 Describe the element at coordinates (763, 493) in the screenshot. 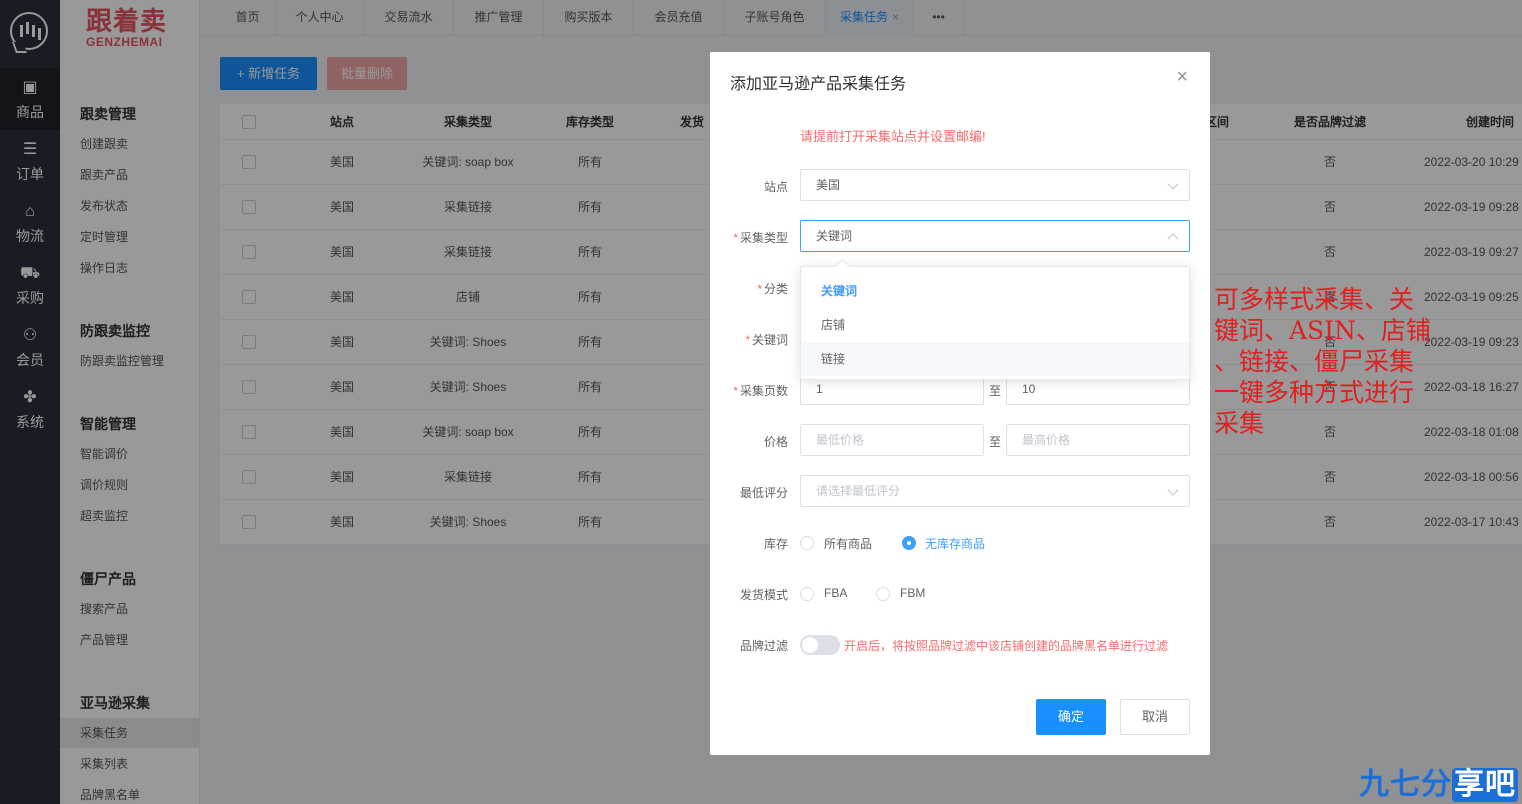

I see `rating-label: 最低评分` at that location.